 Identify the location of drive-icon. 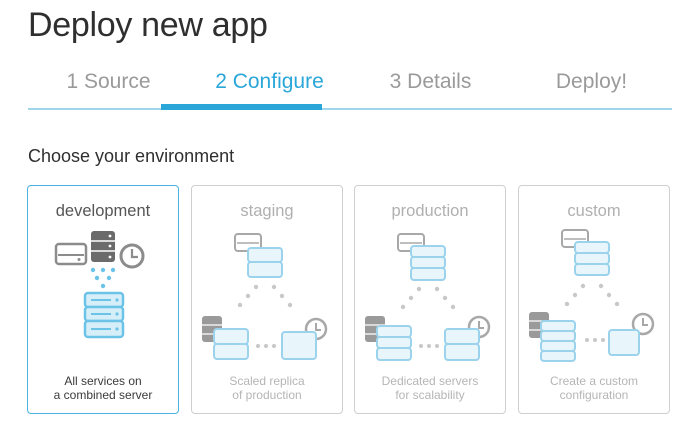
(71, 254).